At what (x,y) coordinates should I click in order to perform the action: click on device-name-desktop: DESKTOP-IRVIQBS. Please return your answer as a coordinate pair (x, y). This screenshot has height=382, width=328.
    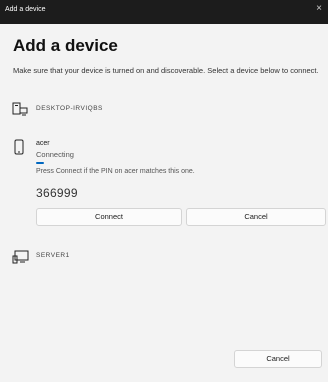
    Looking at the image, I should click on (69, 108).